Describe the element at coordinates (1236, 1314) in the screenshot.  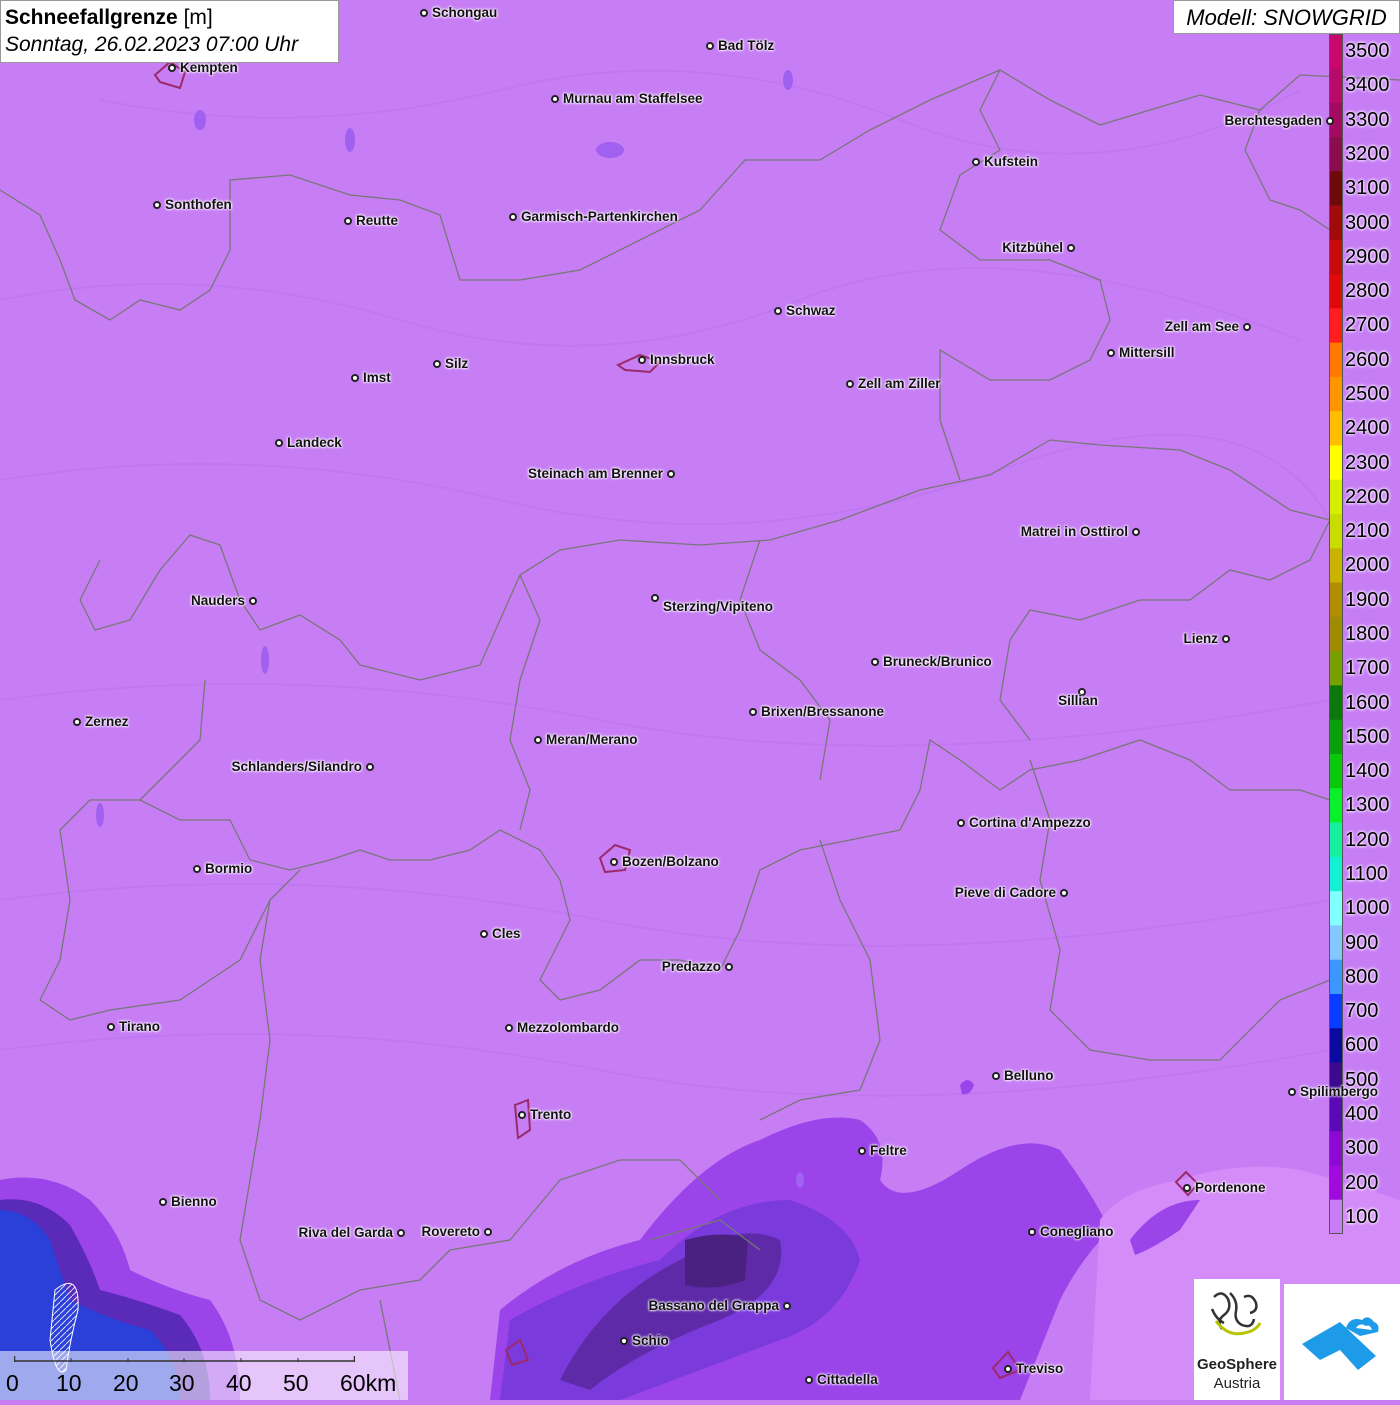
I see `geosphere-emblem-icon` at that location.